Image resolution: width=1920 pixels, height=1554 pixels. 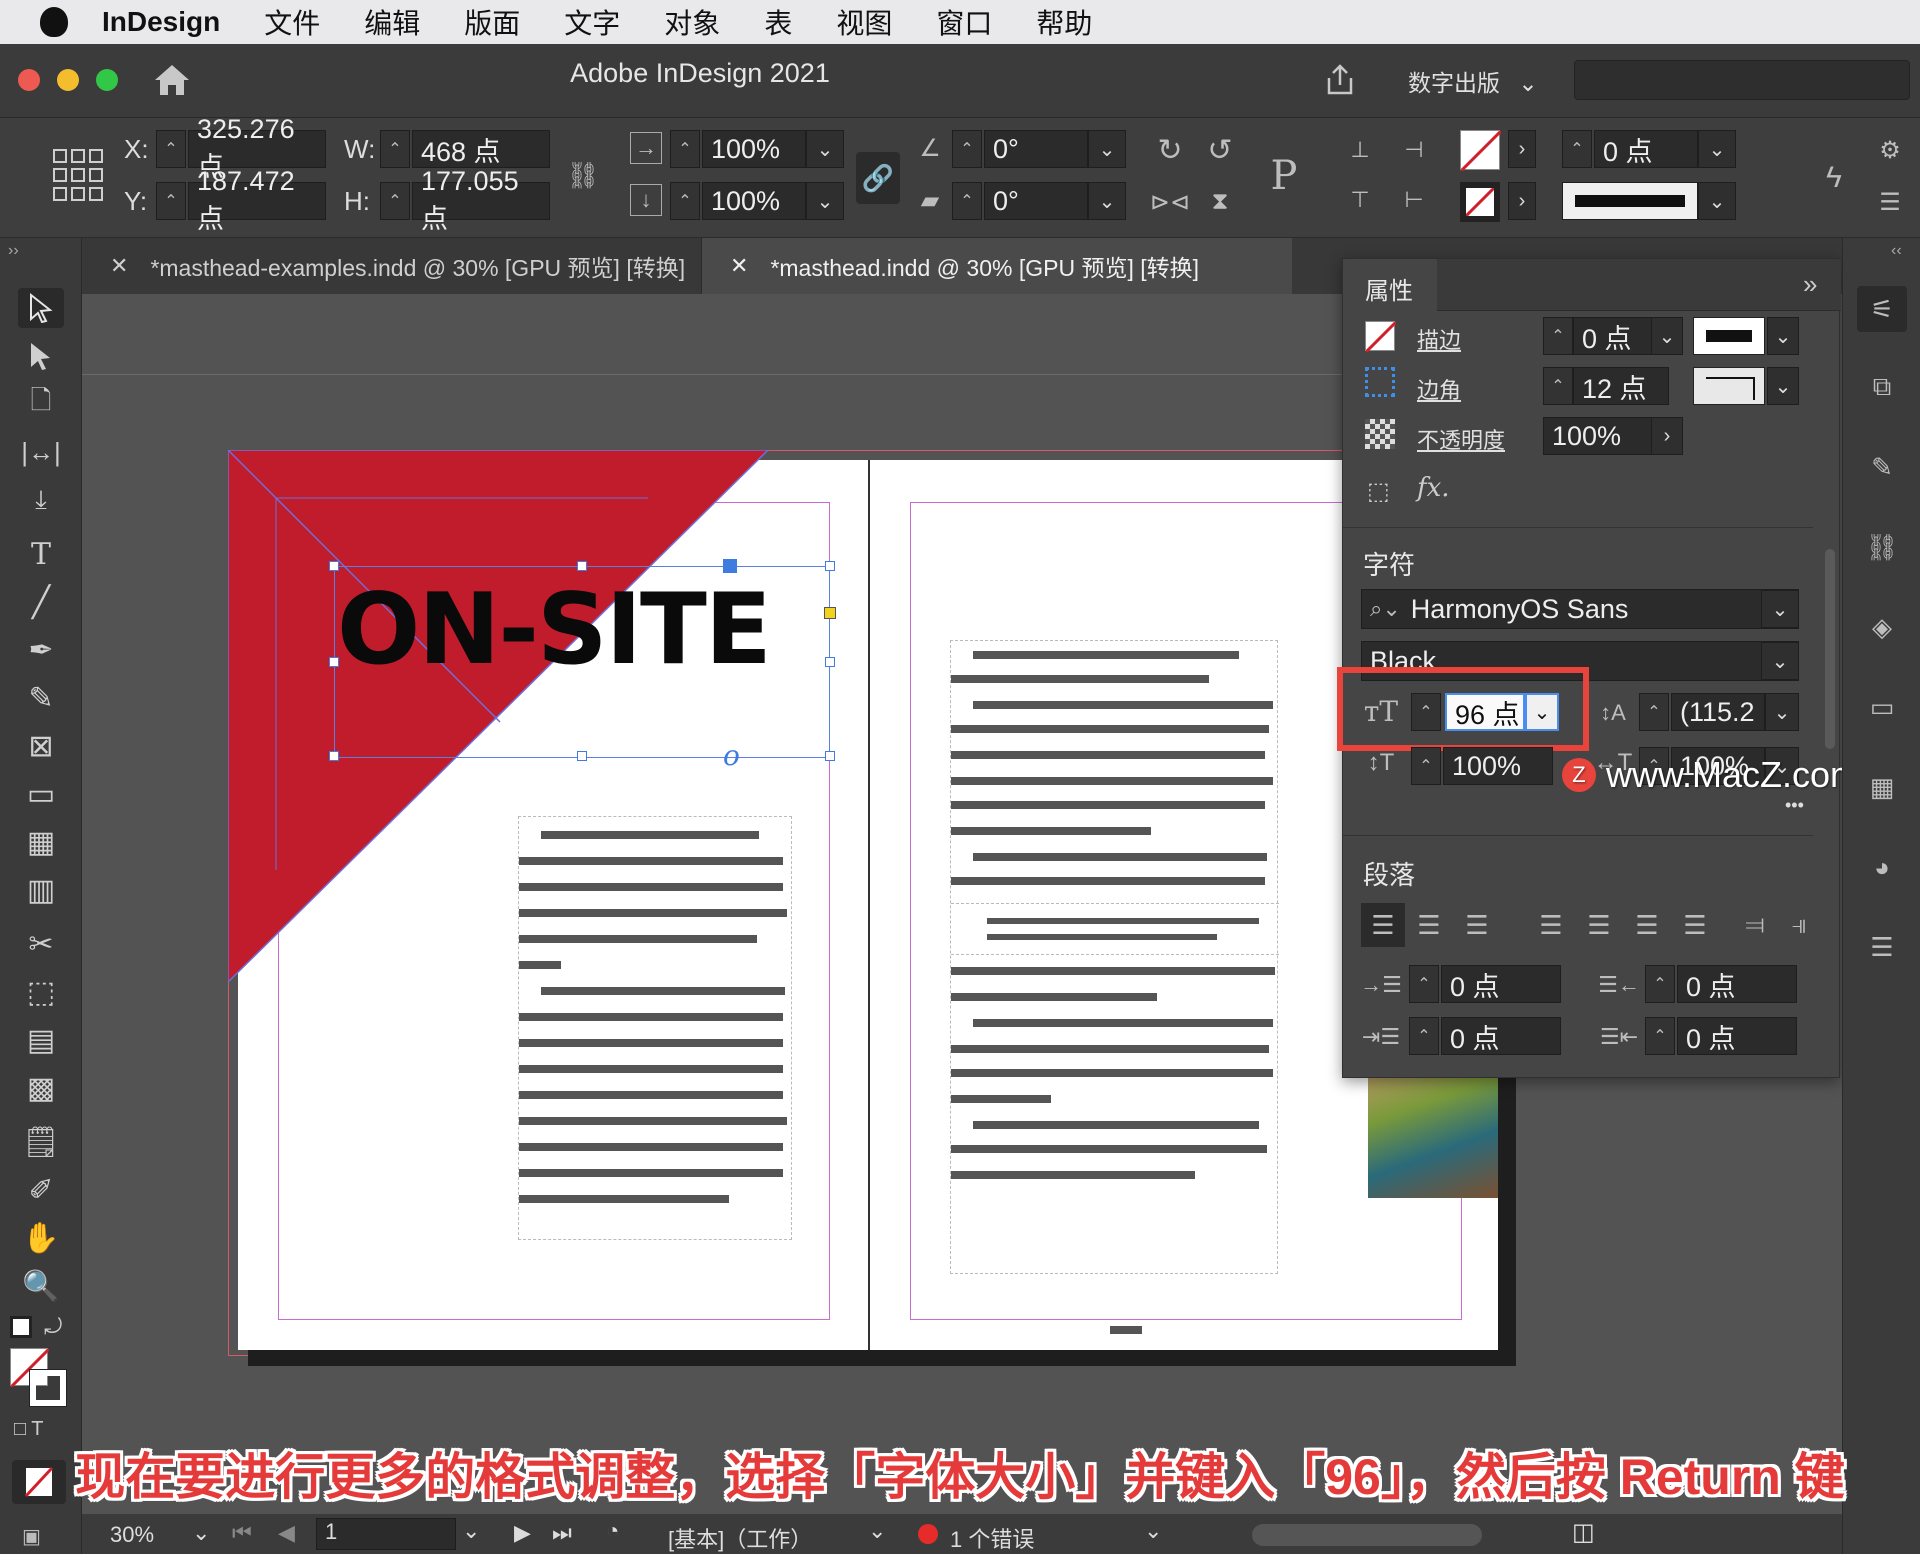 I want to click on stroke-dropdown: ⌄, so click(x=1667, y=336).